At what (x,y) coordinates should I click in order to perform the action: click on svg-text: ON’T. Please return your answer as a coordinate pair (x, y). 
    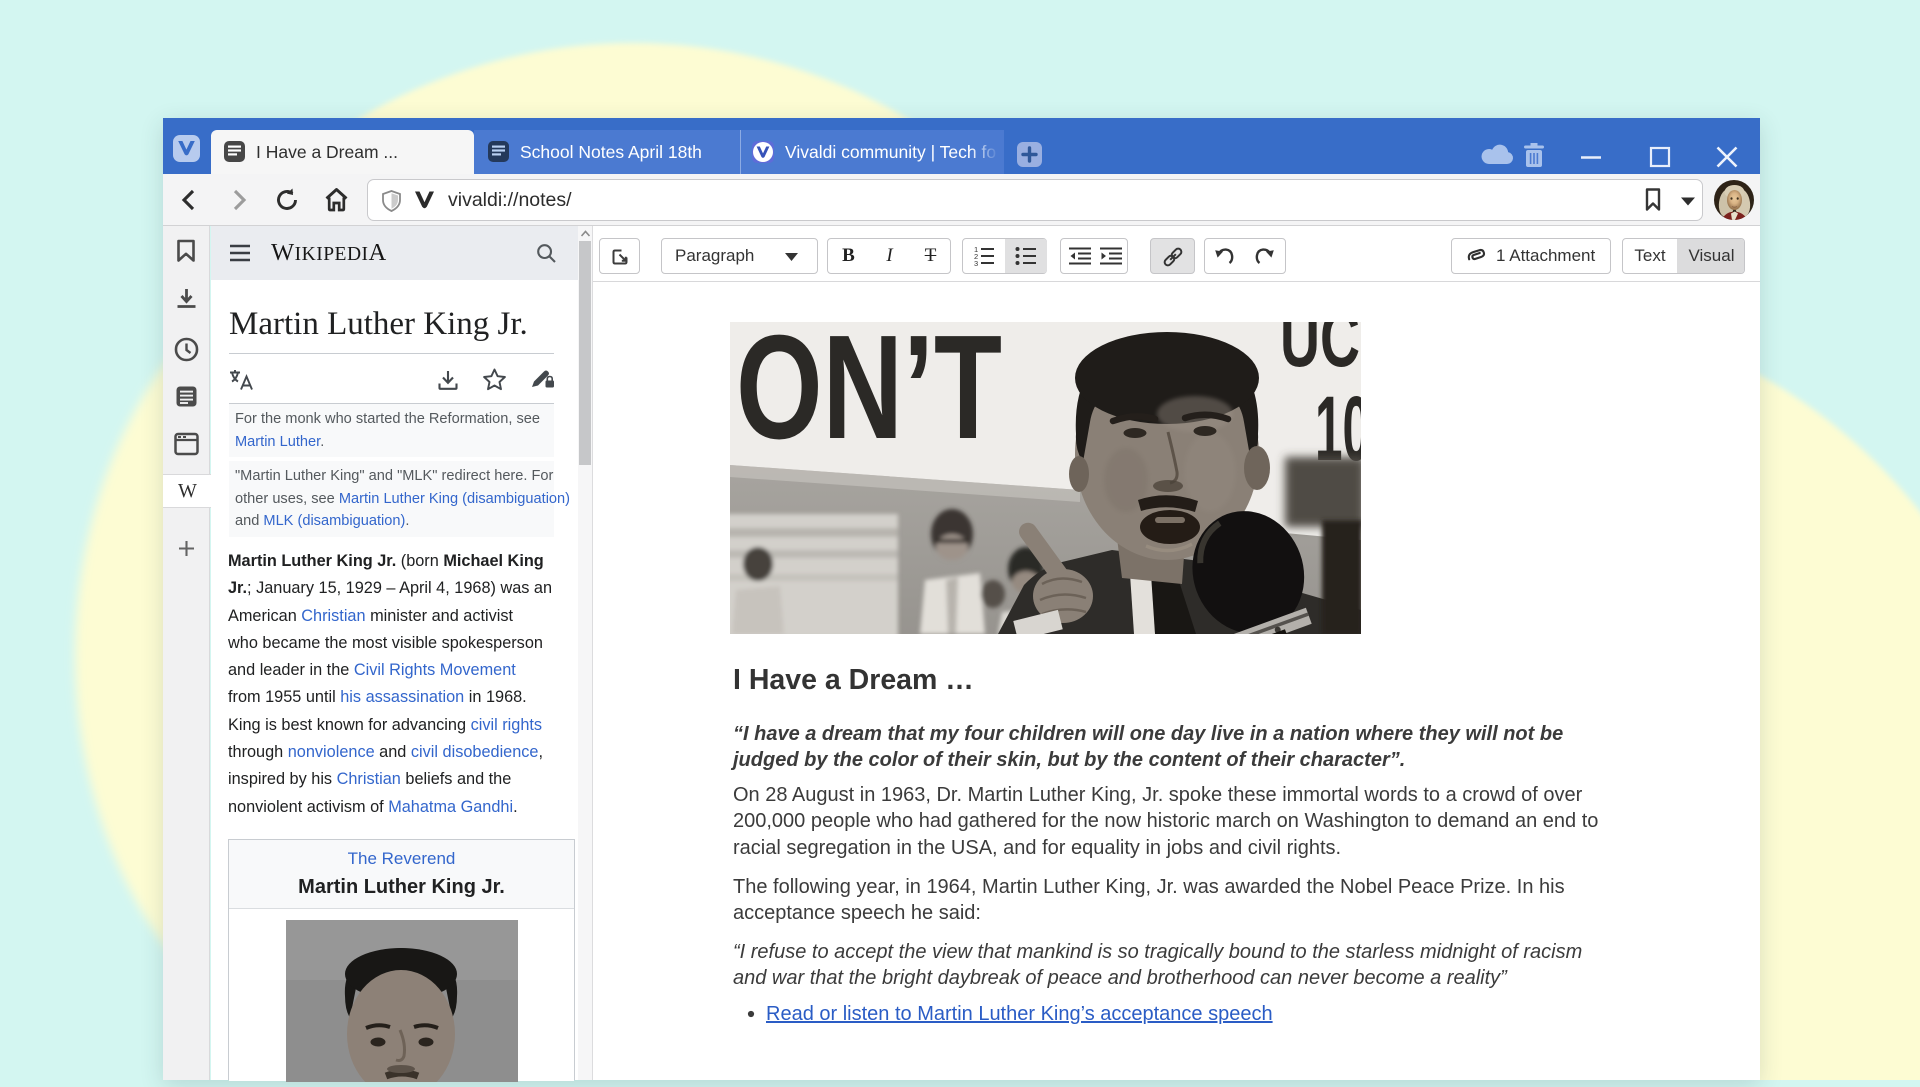
    Looking at the image, I should click on (869, 396).